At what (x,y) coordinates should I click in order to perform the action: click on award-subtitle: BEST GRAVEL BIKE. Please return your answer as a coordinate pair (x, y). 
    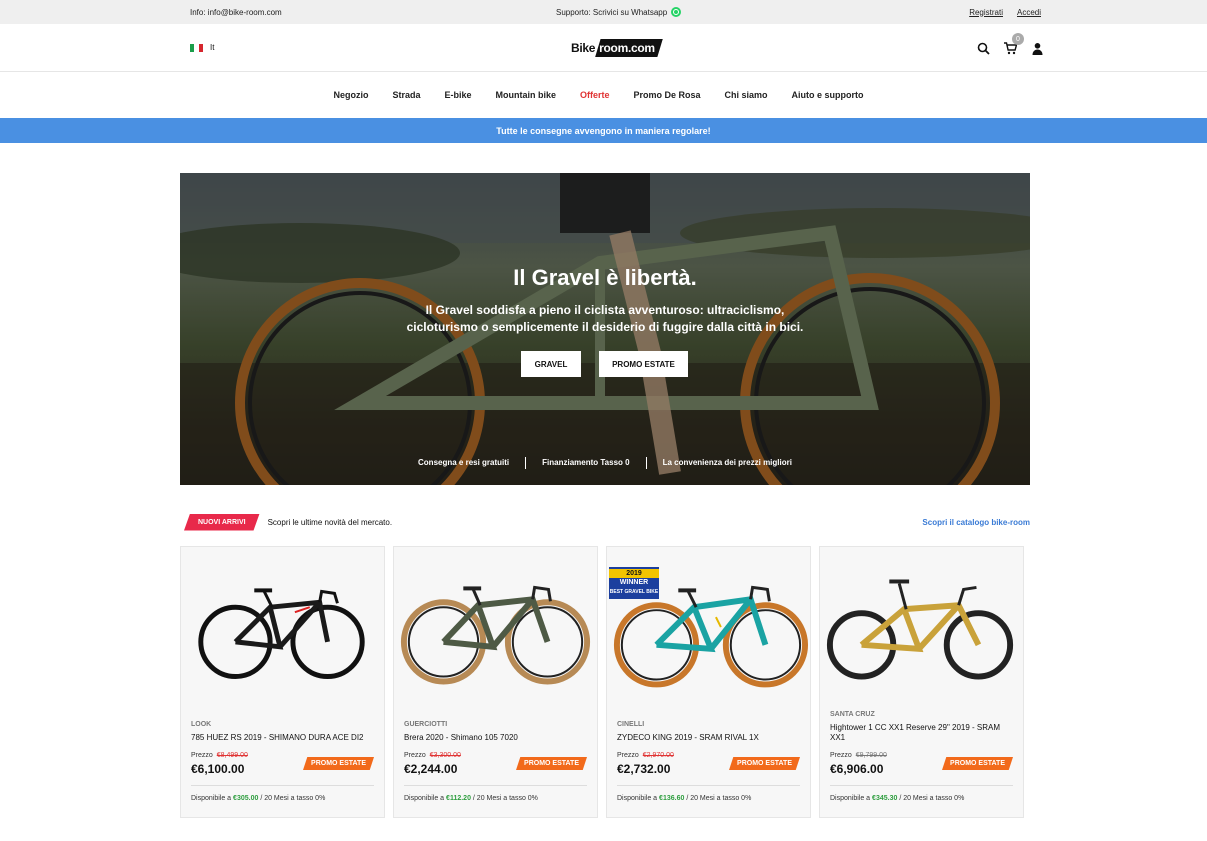
    Looking at the image, I should click on (634, 592).